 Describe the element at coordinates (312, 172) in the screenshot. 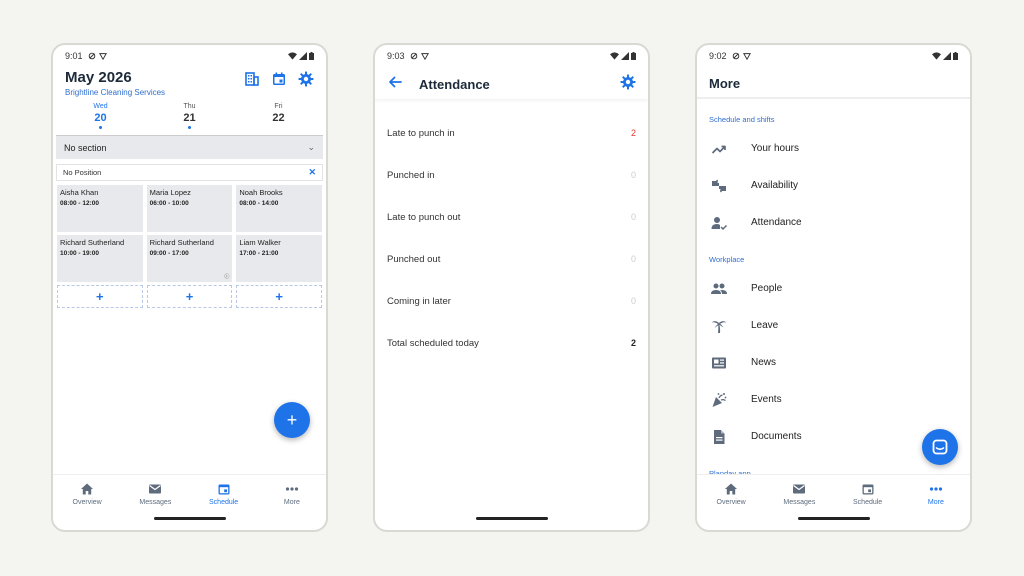

I see `close-icon: ✕` at that location.